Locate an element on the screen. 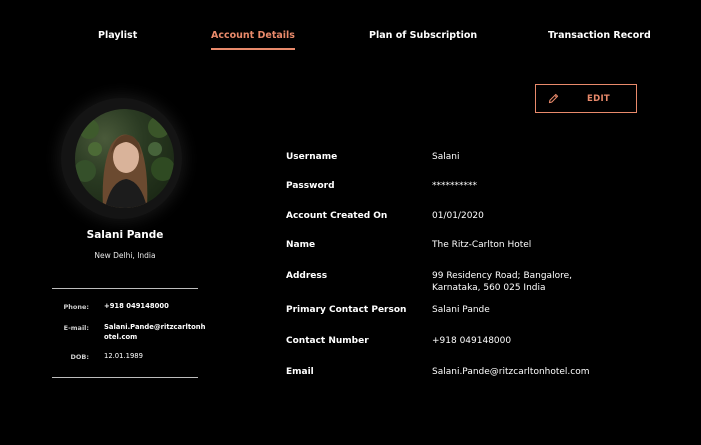 Image resolution: width=701 pixels, height=445 pixels. tab-playlist: Playlist is located at coordinates (117, 35).